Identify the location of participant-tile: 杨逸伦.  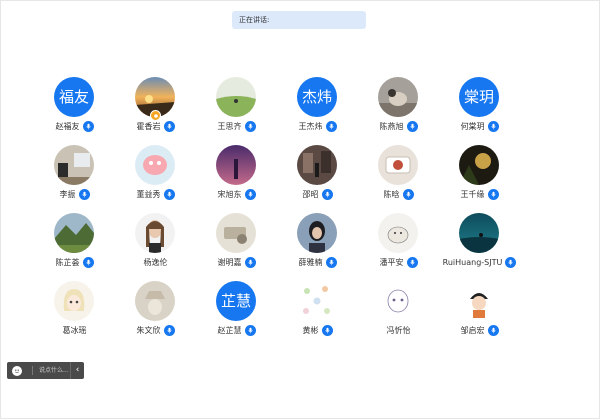
(155, 247).